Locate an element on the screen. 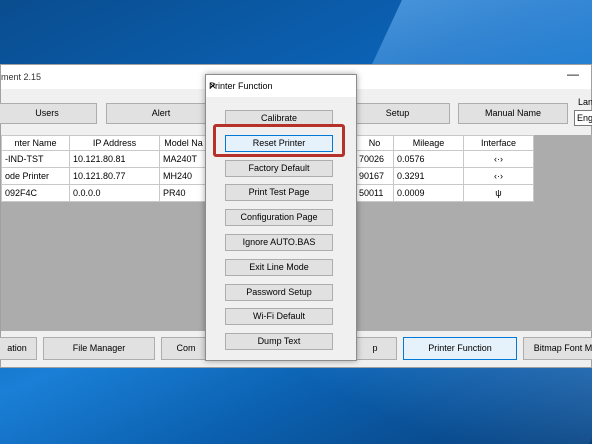 The width and height of the screenshot is (592, 444). column-header: No is located at coordinates (374, 143).